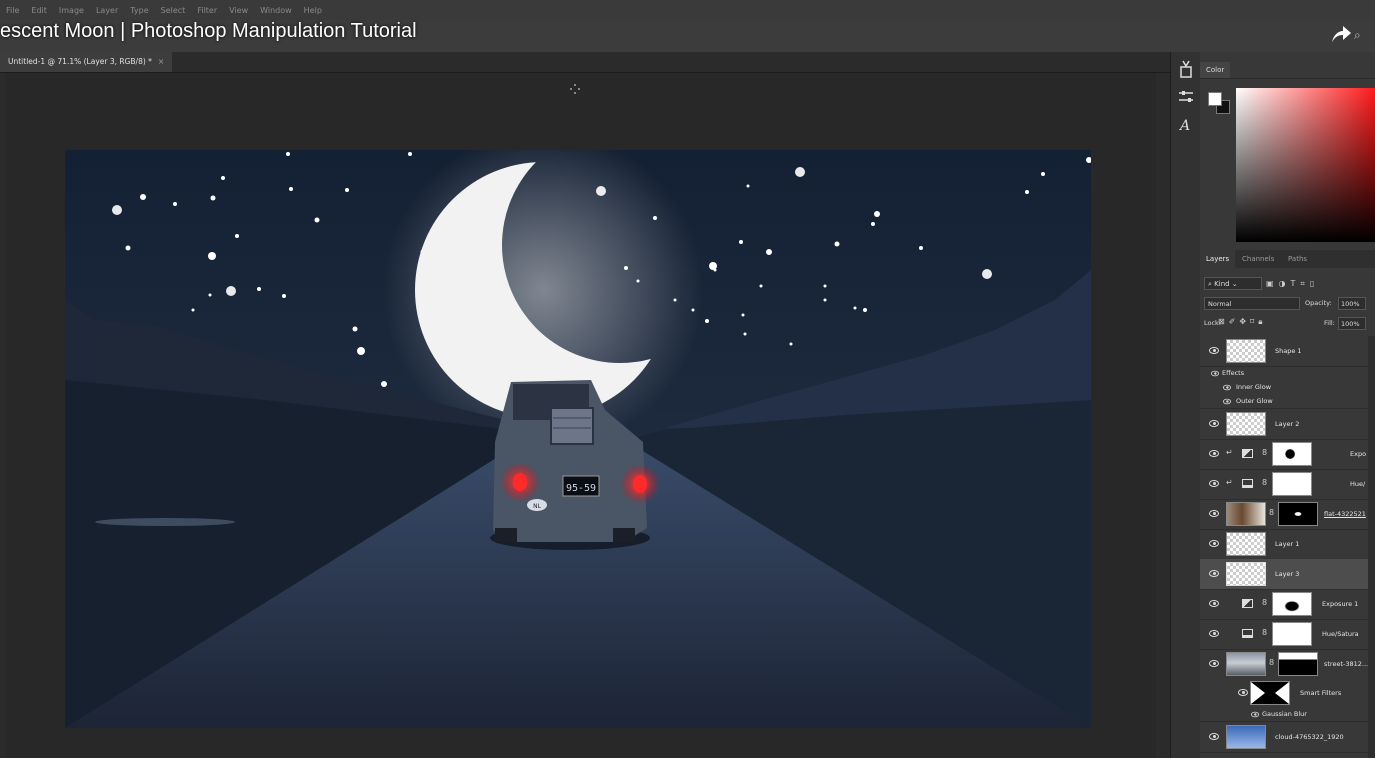  What do you see at coordinates (1321, 693) in the screenshot?
I see `smart-filters-label: Smart Filters` at bounding box center [1321, 693].